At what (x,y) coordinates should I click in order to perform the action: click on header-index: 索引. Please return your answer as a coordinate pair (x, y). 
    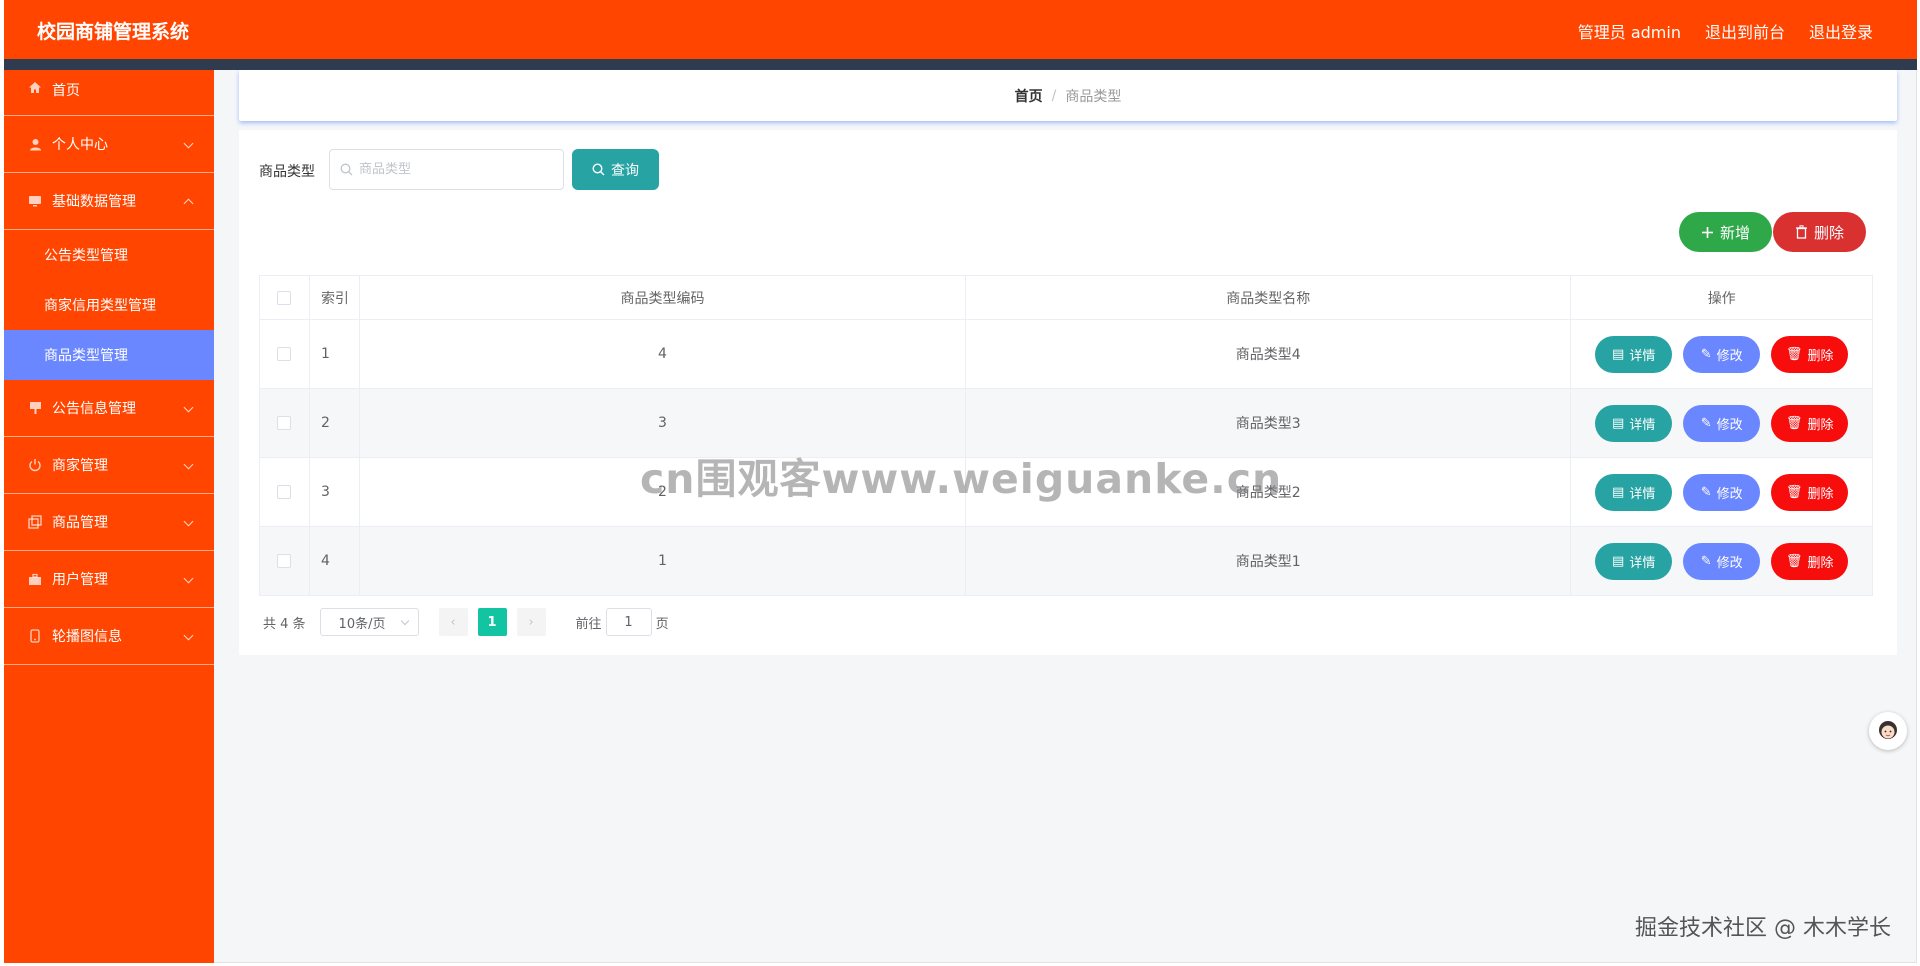
    Looking at the image, I should click on (335, 297).